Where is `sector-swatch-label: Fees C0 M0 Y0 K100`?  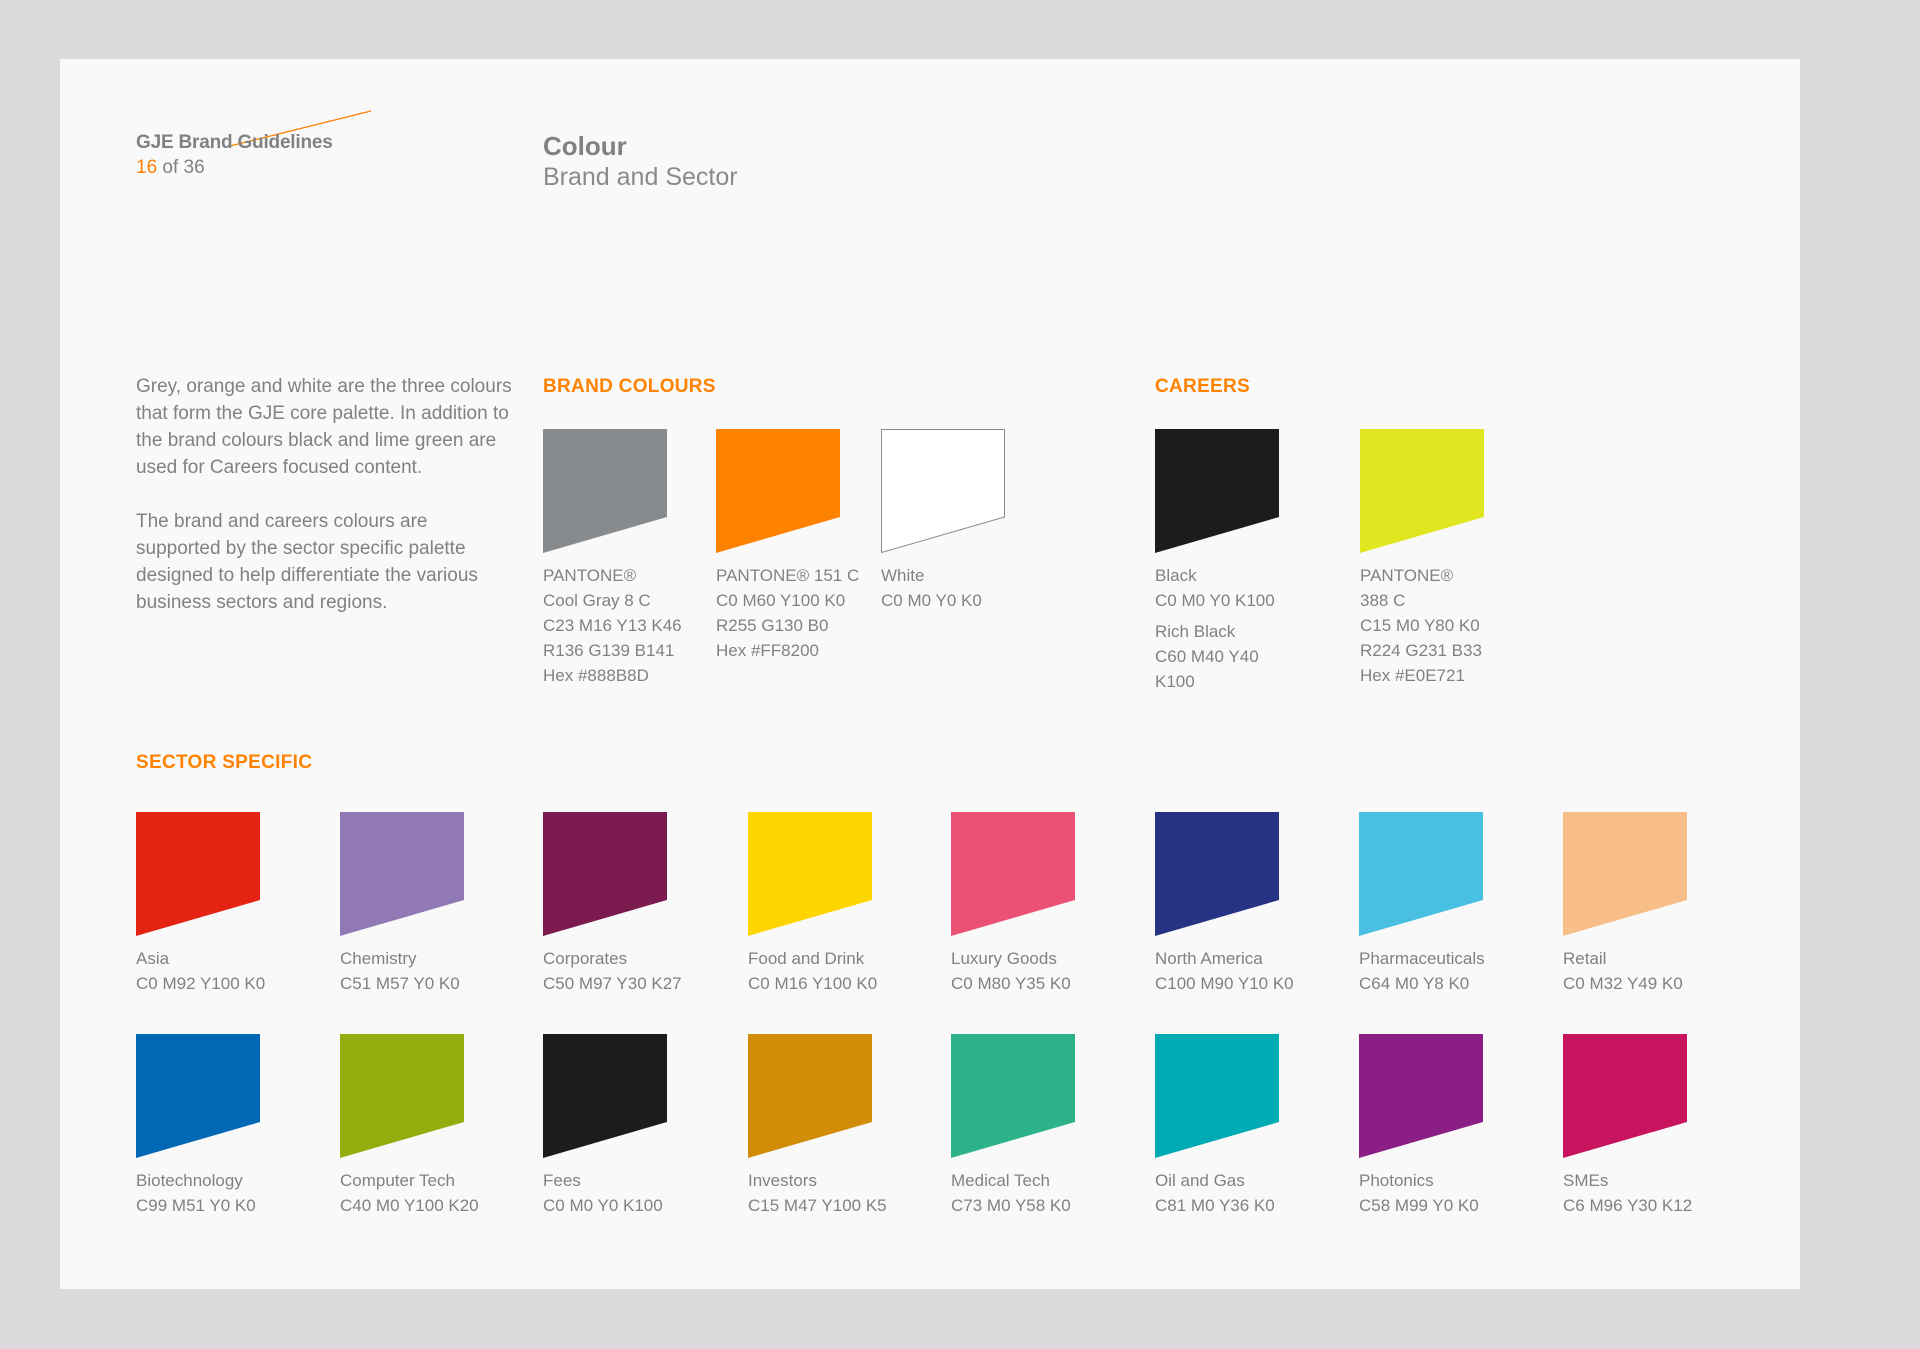
sector-swatch-label: Fees C0 M0 Y0 K100 is located at coordinates (603, 1193).